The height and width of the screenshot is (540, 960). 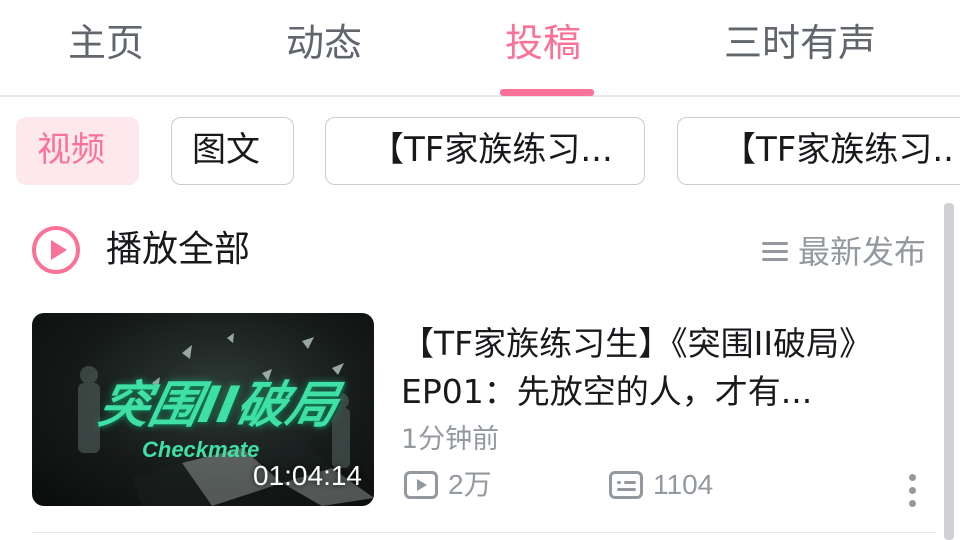 What do you see at coordinates (838, 150) in the screenshot?
I see `filter-chip-label: 【TF家族练习..` at bounding box center [838, 150].